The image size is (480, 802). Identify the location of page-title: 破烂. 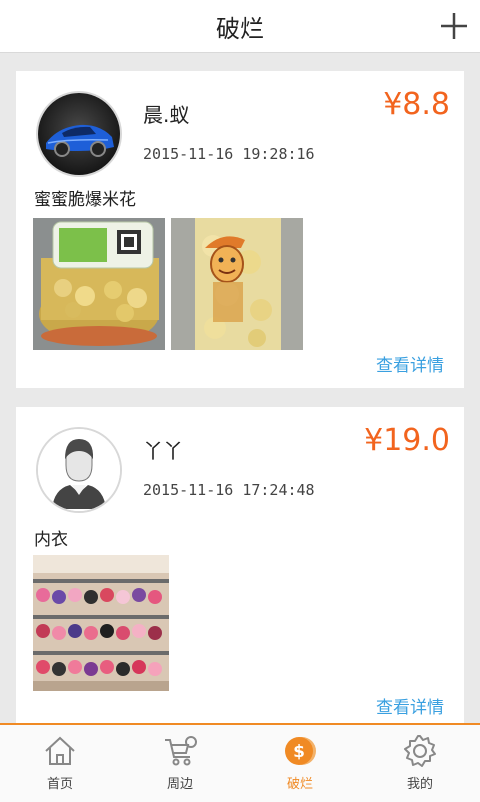
(240, 28).